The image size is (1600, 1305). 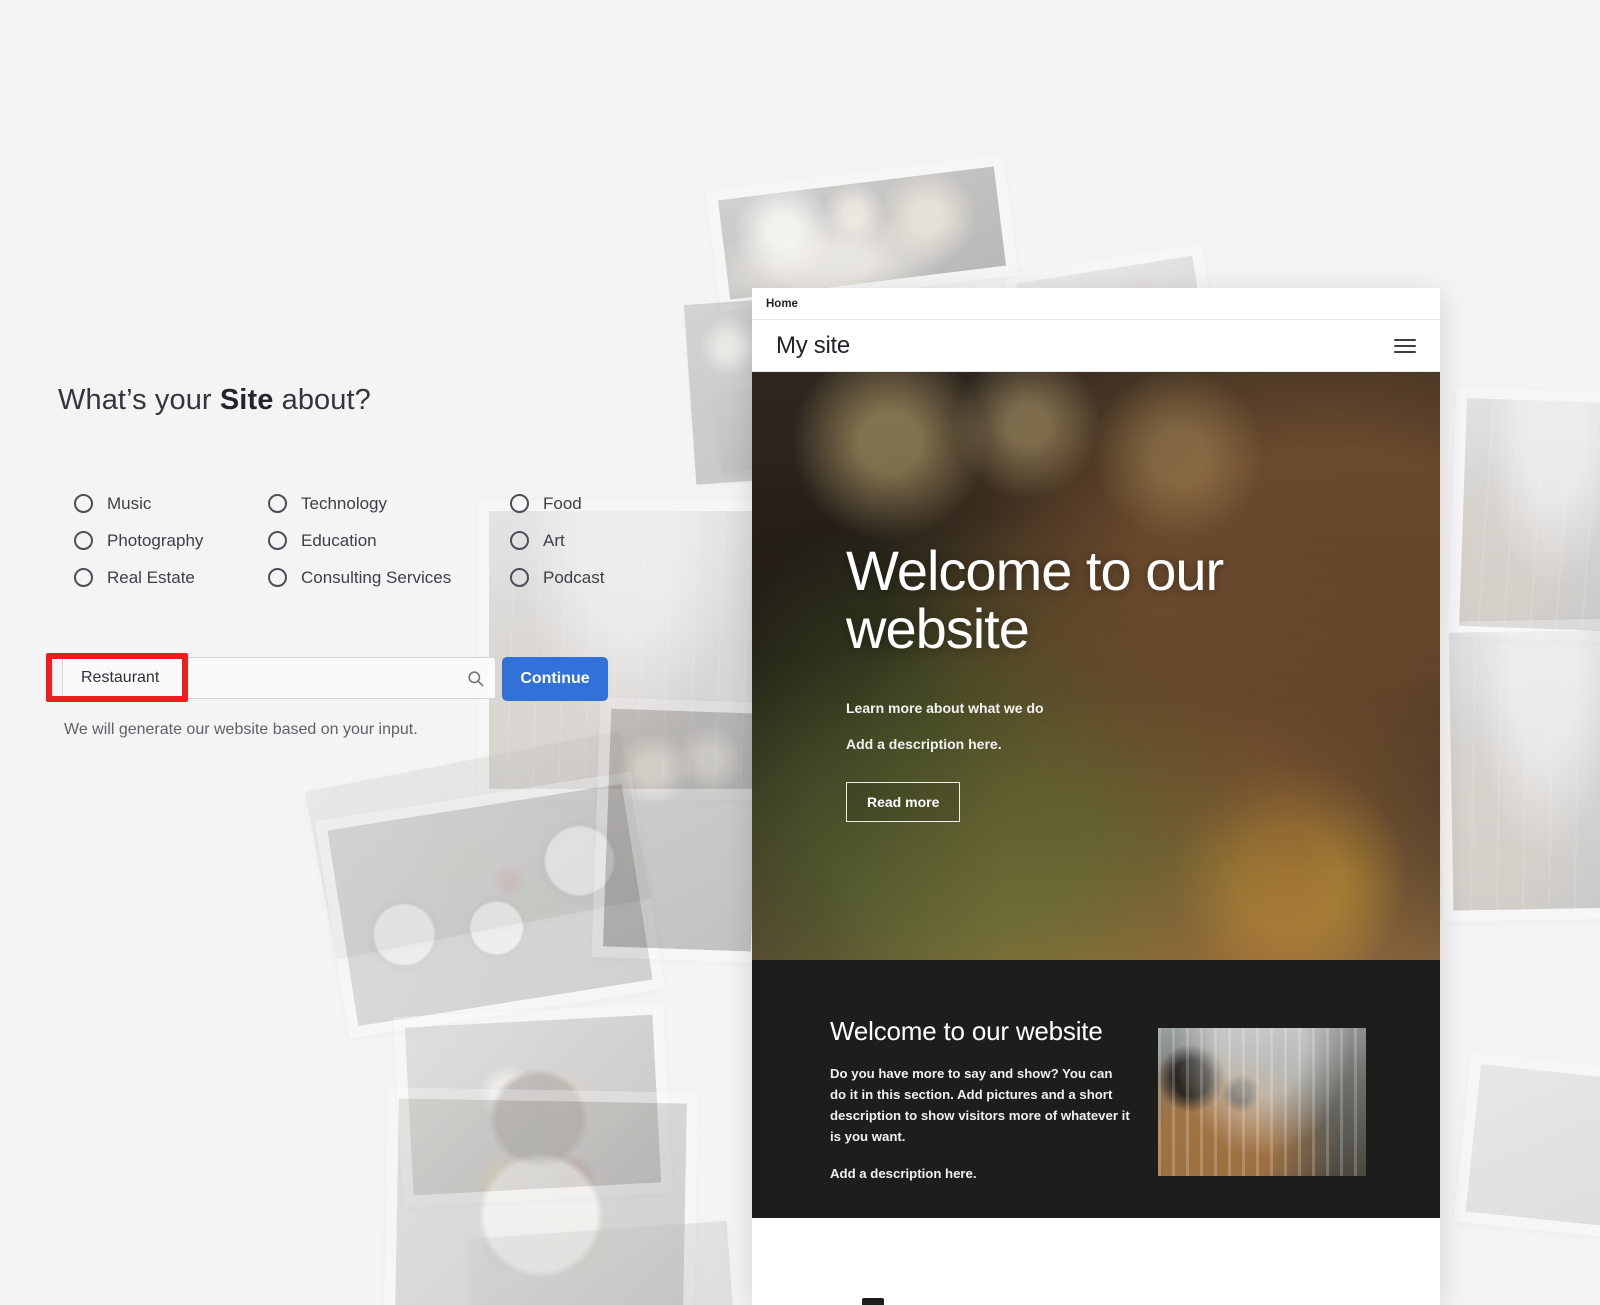 I want to click on collage-photo-blank-right, so click(x=1526, y=1145).